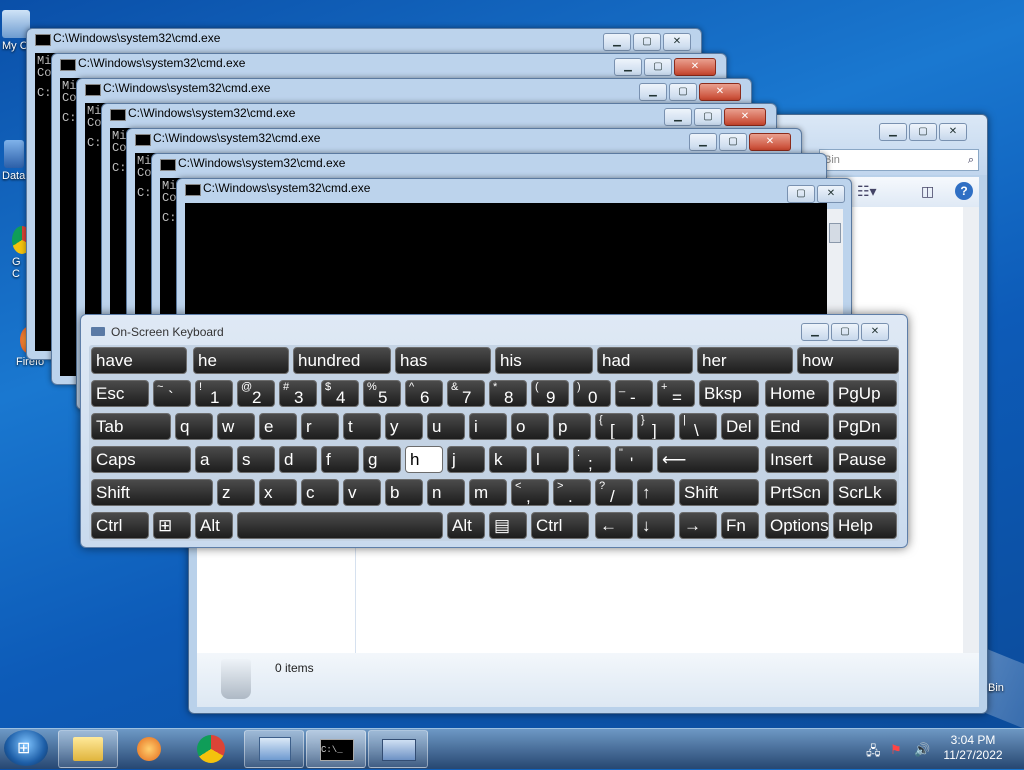  What do you see at coordinates (550, 459) in the screenshot?
I see `key-l: l` at bounding box center [550, 459].